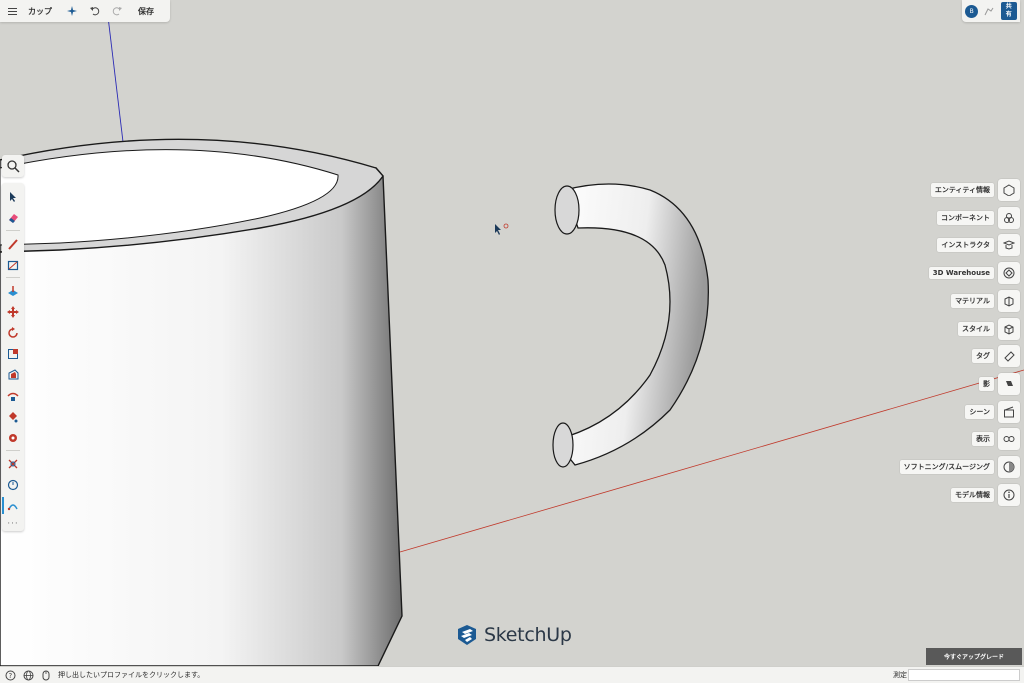 The height and width of the screenshot is (683, 1024). I want to click on follow-me-icon, so click(13, 396).